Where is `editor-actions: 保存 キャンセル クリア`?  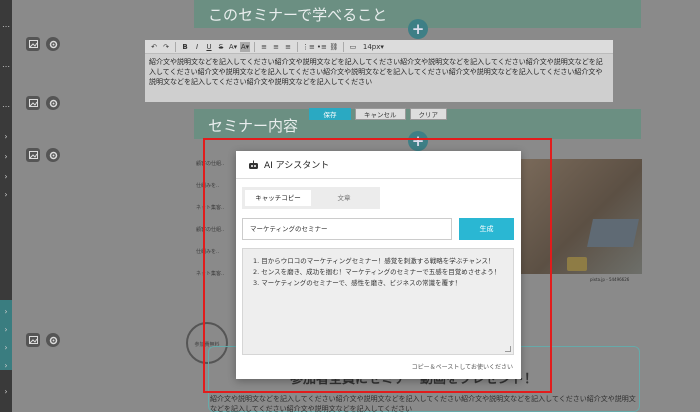 editor-actions: 保存 キャンセル クリア is located at coordinates (378, 114).